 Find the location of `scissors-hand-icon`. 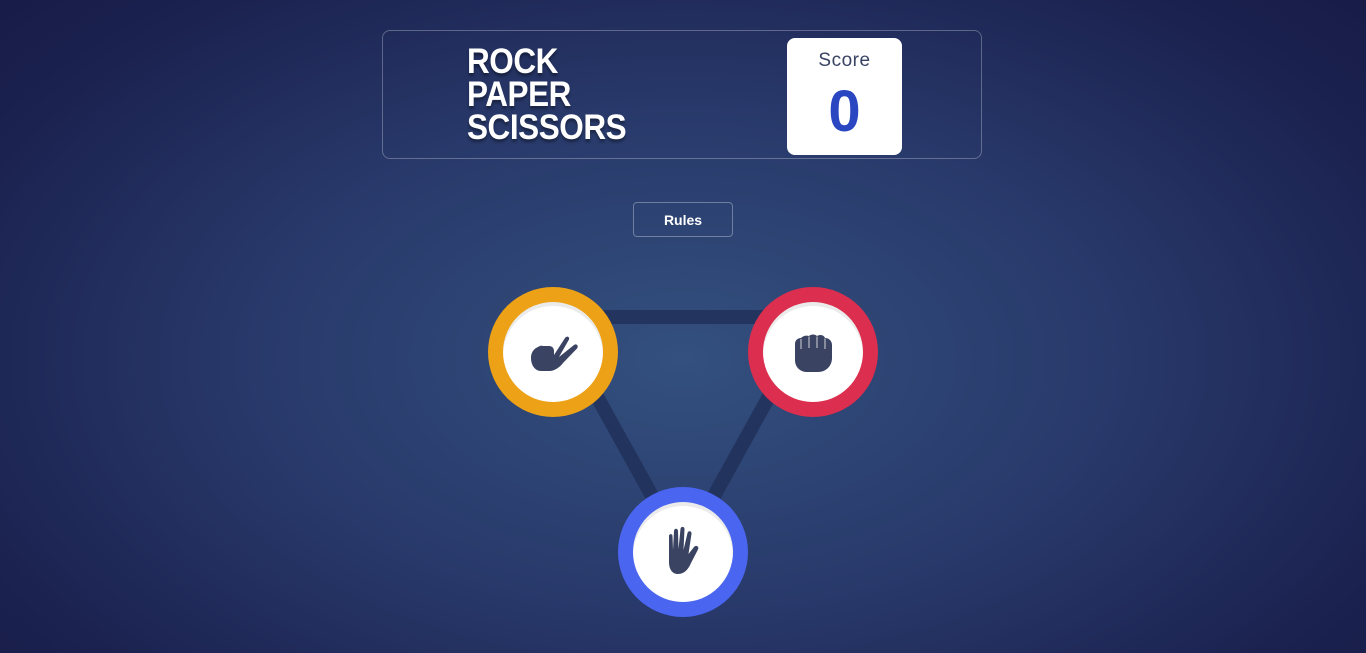

scissors-hand-icon is located at coordinates (554, 353).